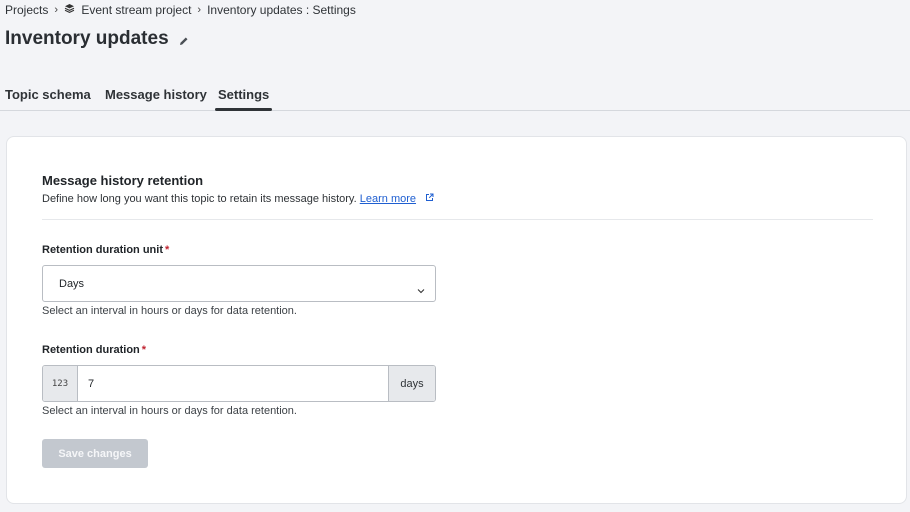  I want to click on number-icon: 123, so click(60, 383).